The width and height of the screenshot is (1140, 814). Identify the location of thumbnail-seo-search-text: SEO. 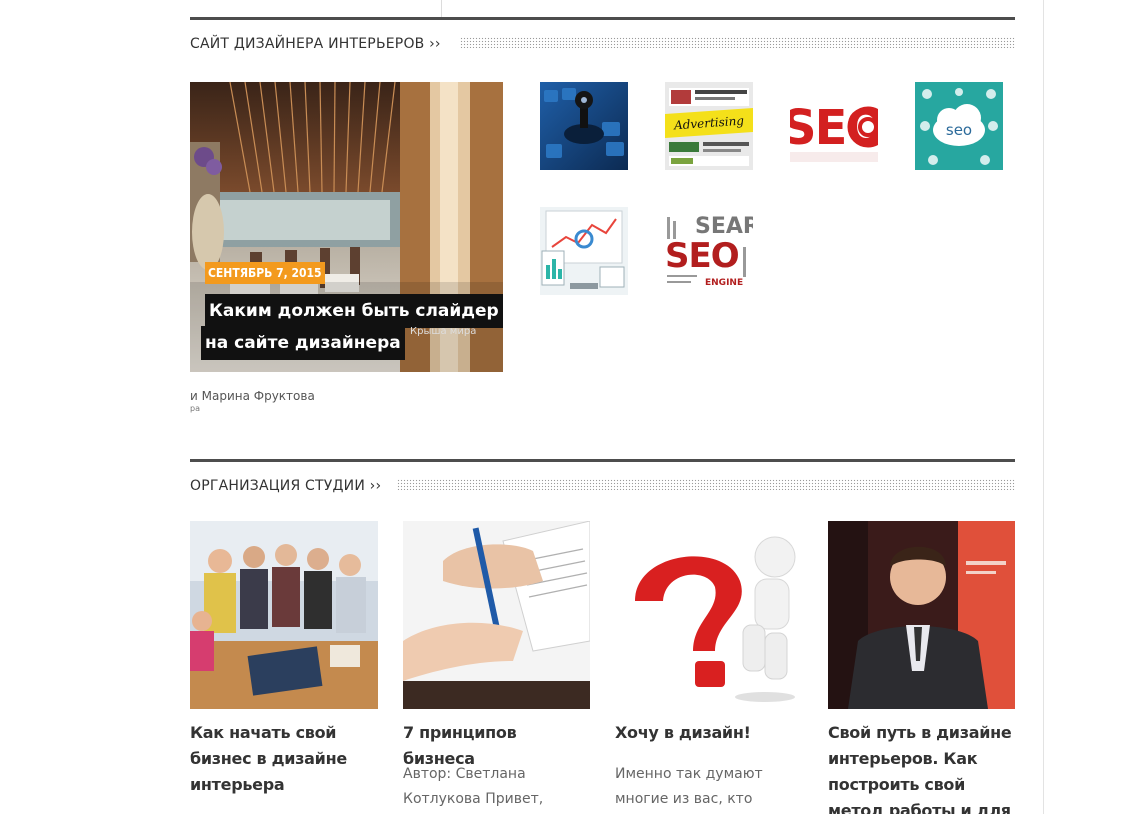
(702, 256).